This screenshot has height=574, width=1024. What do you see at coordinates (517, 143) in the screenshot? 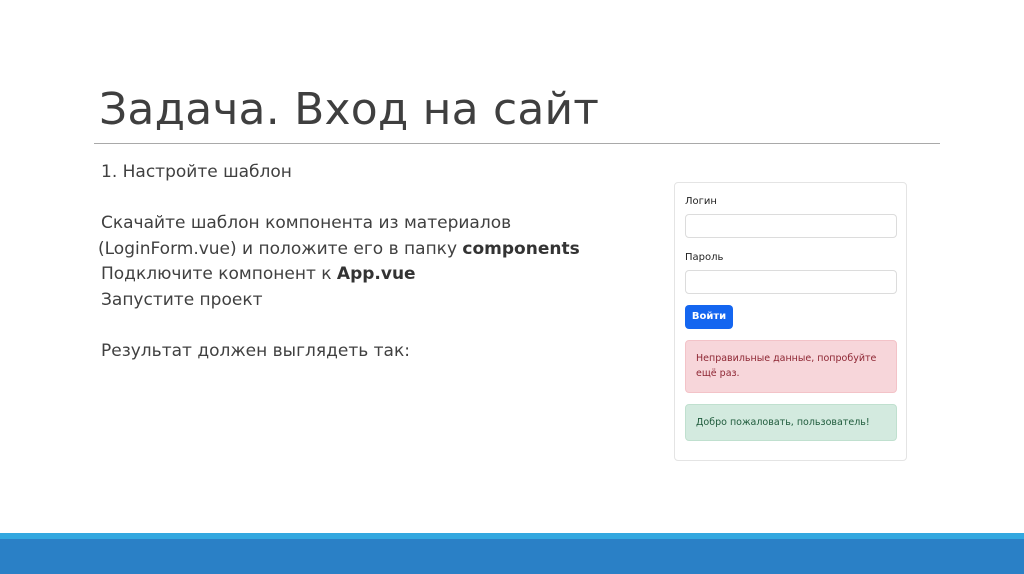
I see `title-divider` at bounding box center [517, 143].